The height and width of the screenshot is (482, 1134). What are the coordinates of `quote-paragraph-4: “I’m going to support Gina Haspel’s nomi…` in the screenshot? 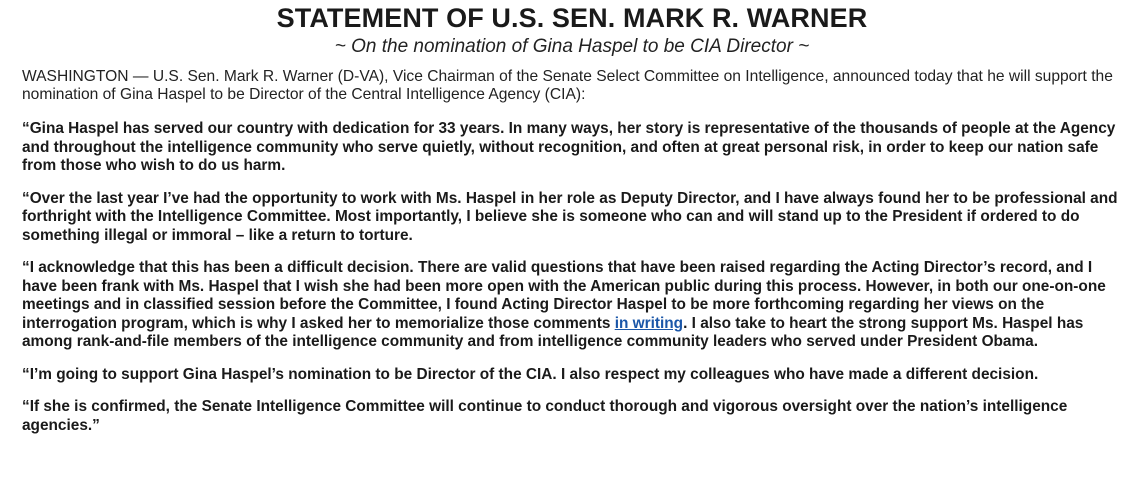 It's located at (530, 374).